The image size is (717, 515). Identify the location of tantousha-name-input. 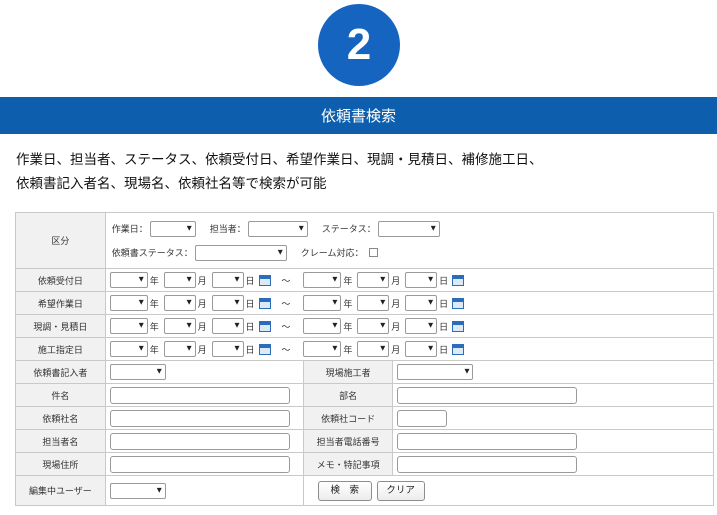
(199, 441).